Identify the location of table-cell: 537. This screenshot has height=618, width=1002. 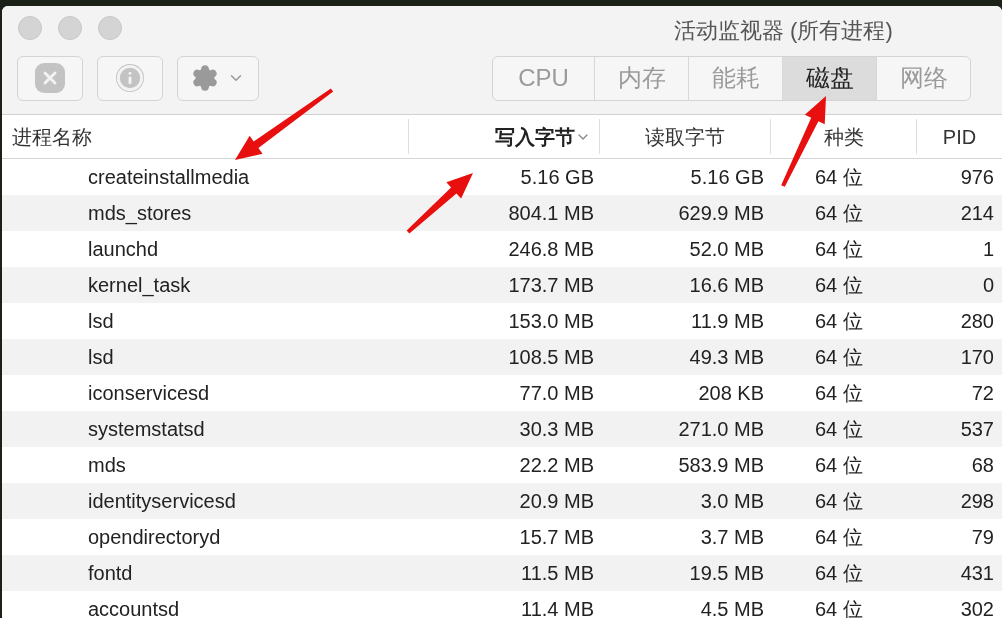
(977, 429).